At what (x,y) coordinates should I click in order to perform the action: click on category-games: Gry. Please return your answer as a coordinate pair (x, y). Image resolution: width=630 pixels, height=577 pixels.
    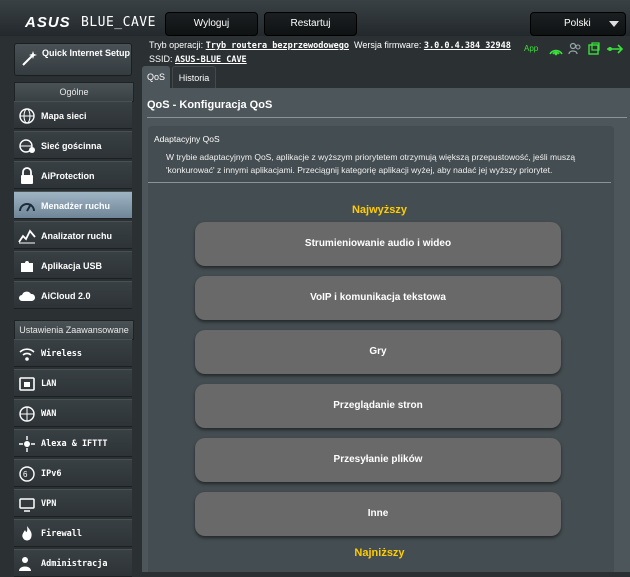
    Looking at the image, I should click on (378, 352).